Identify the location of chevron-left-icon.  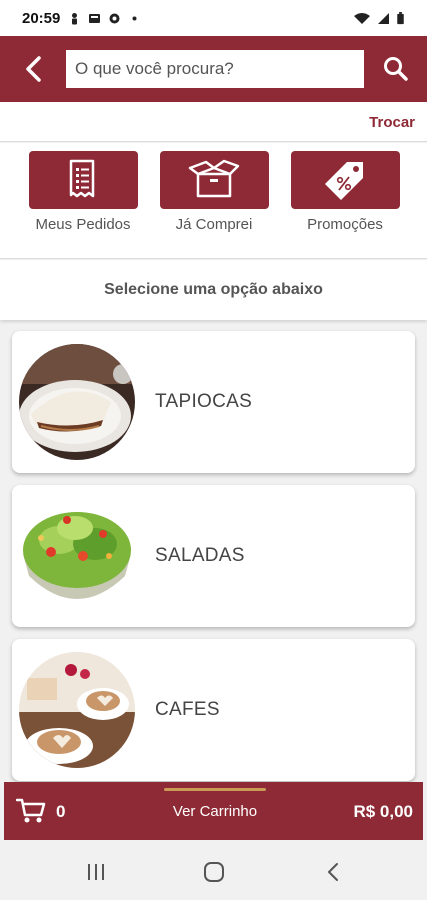
(33, 69).